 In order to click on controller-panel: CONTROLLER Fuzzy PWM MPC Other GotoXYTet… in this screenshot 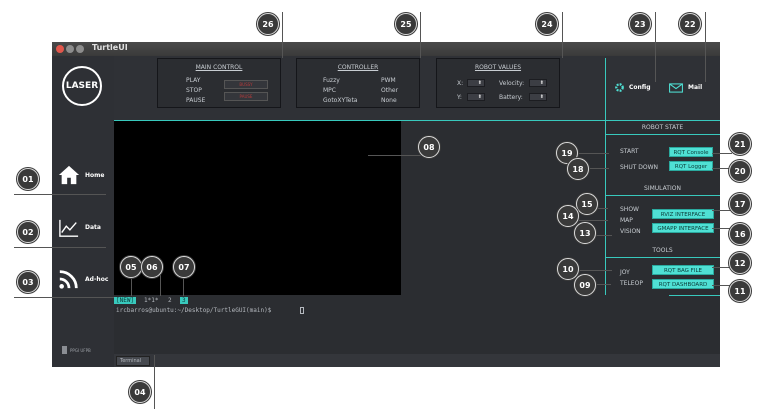, I will do `click(358, 83)`.